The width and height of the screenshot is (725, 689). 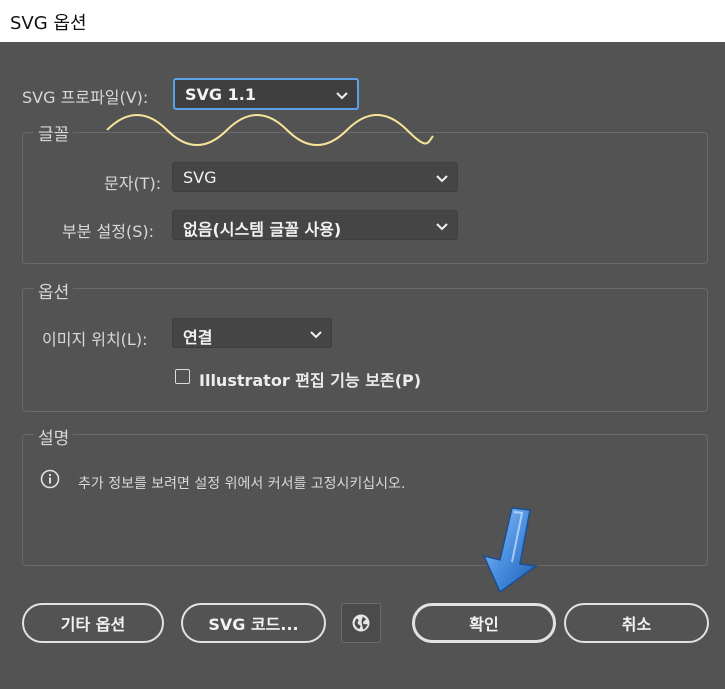 What do you see at coordinates (252, 333) in the screenshot?
I see `image-location-select: 연결` at bounding box center [252, 333].